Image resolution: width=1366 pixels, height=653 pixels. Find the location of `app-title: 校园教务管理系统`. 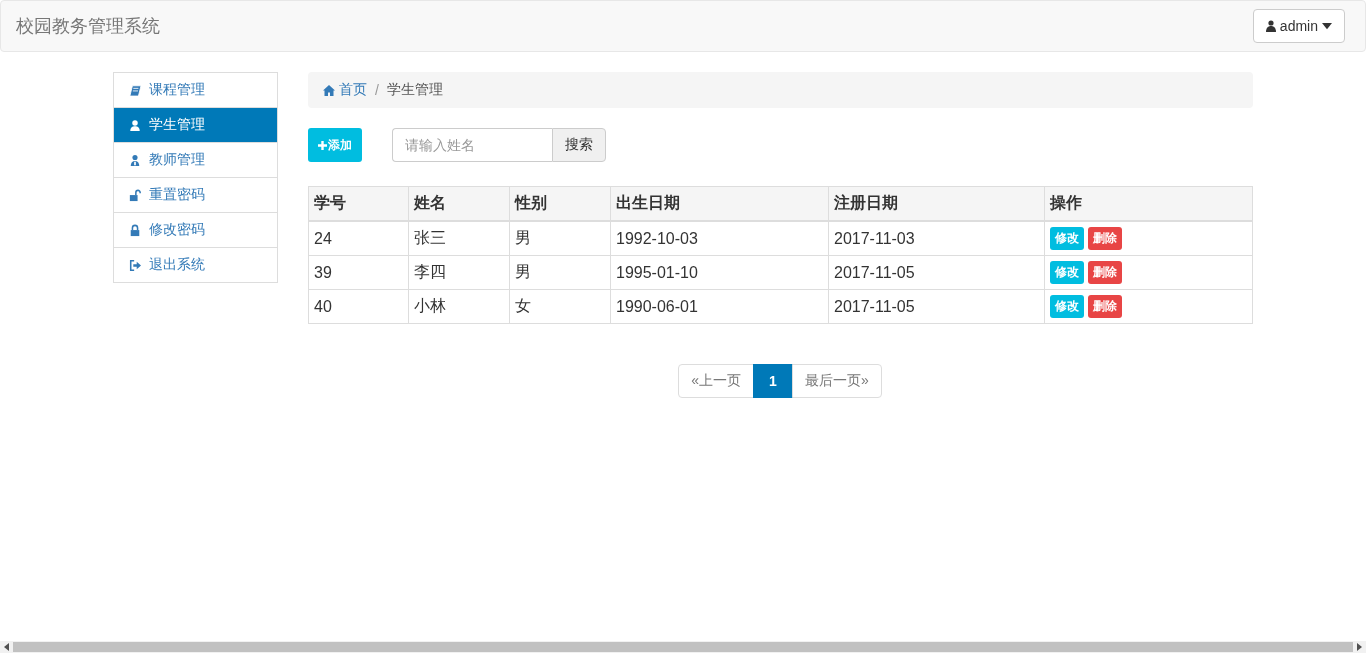

app-title: 校园教务管理系统 is located at coordinates (88, 26).